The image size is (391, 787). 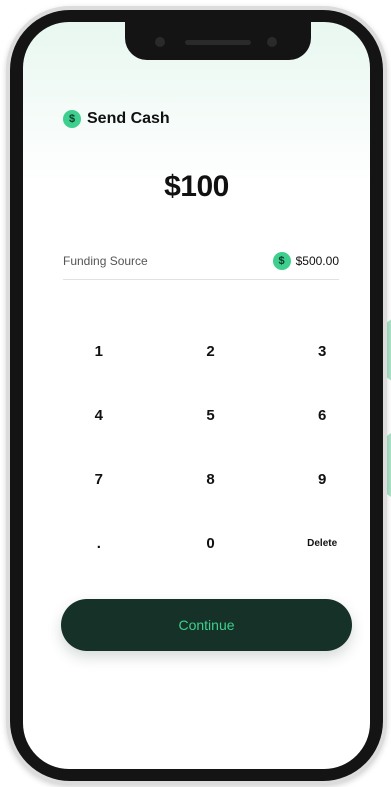 I want to click on key-9: 9, so click(x=318, y=479).